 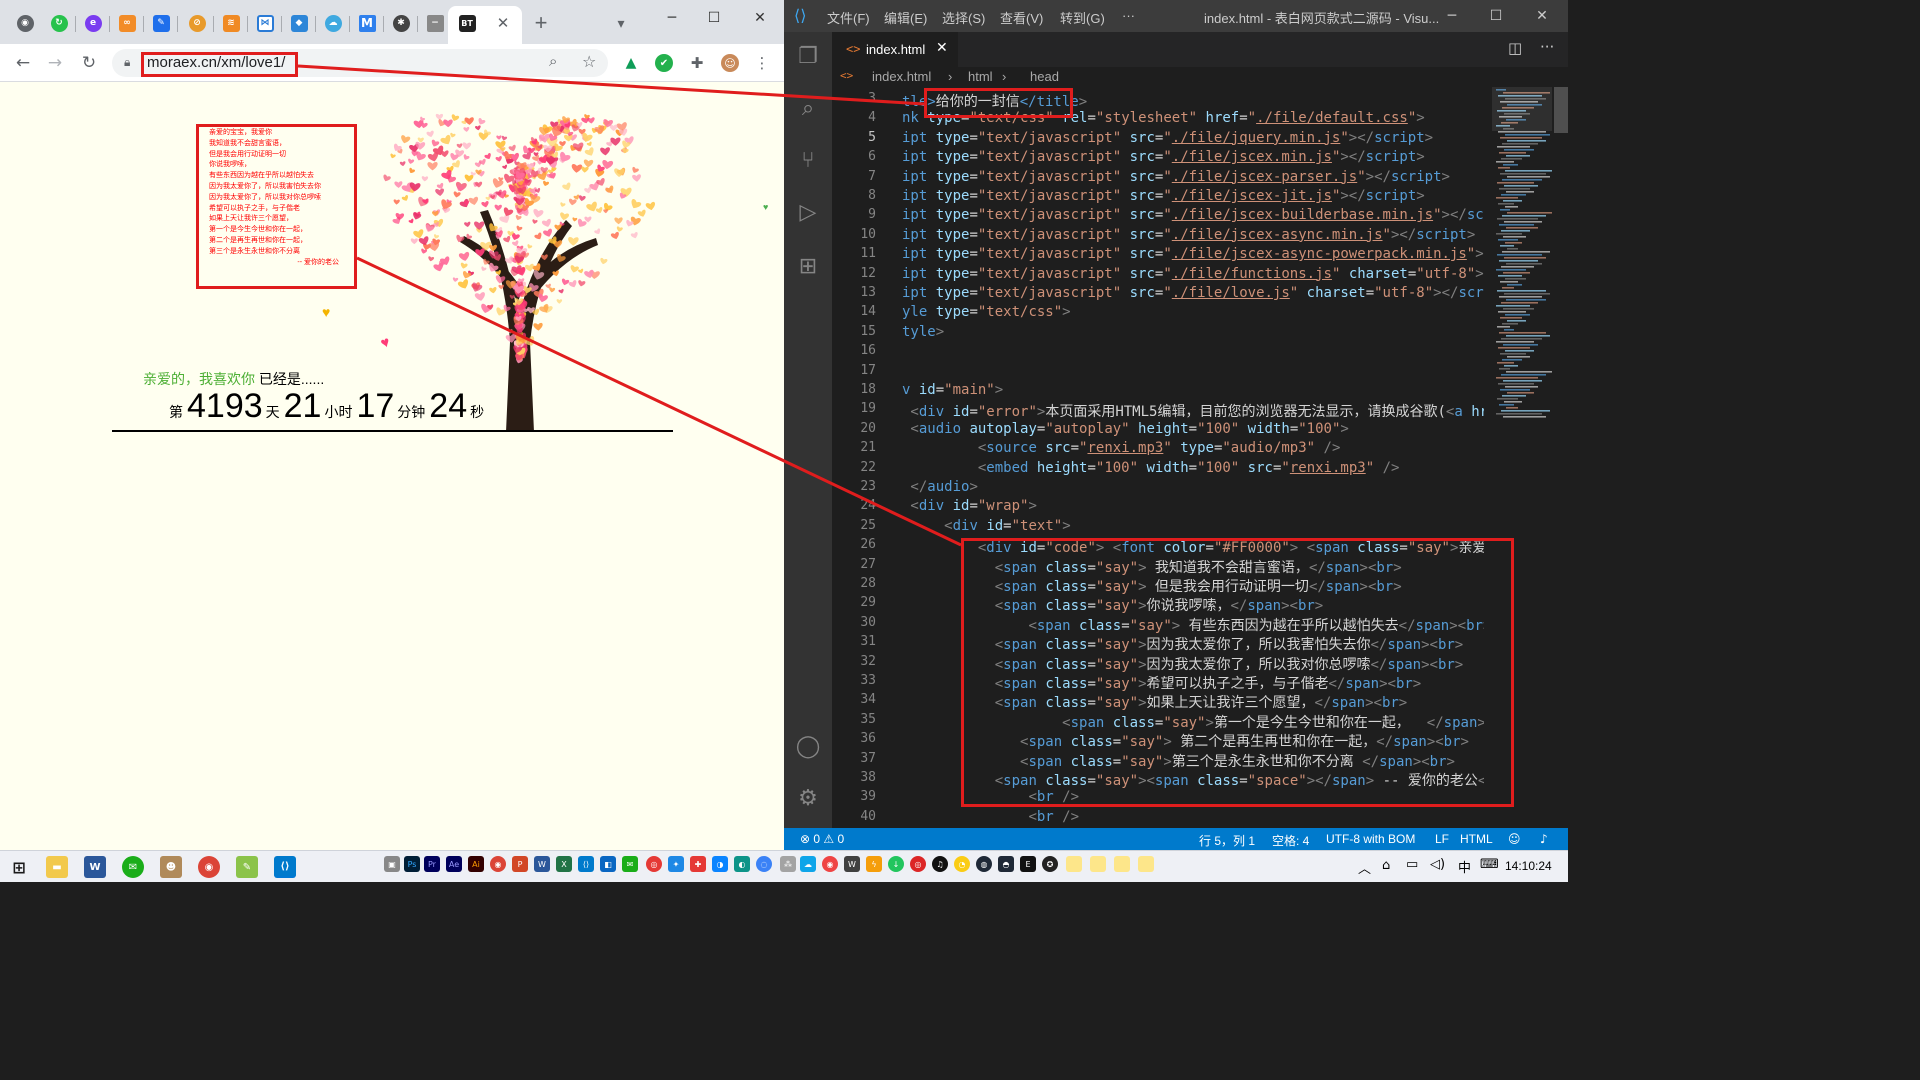 I want to click on steam-icon: ◍, so click(x=984, y=864).